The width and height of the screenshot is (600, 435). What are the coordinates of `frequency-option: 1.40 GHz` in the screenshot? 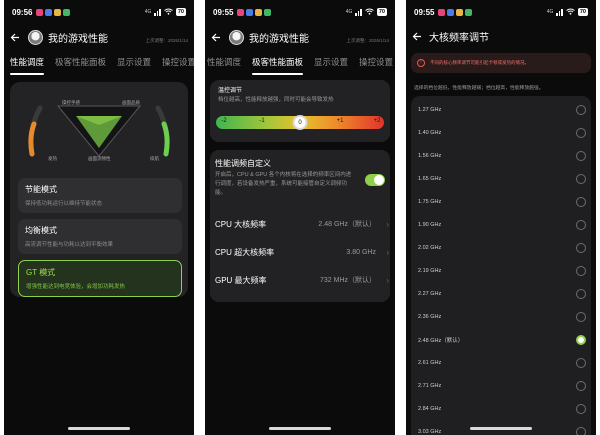 It's located at (502, 133).